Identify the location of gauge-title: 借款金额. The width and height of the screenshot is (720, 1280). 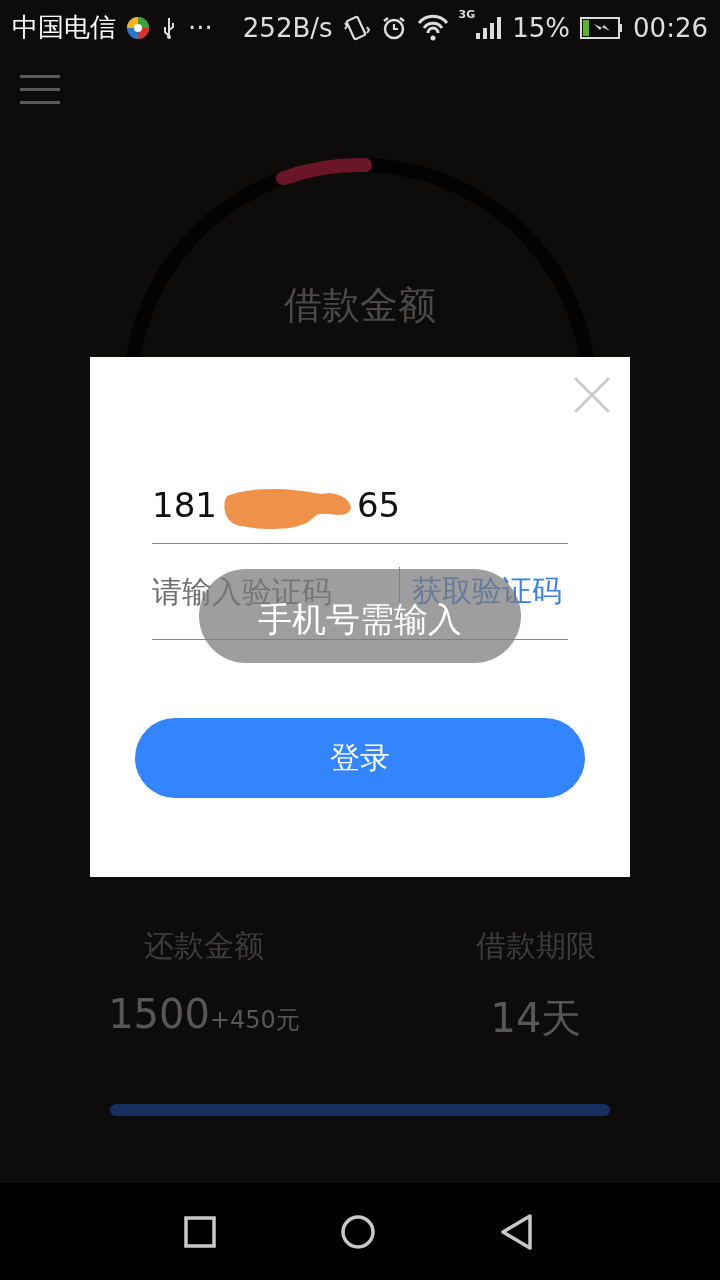
(360, 304).